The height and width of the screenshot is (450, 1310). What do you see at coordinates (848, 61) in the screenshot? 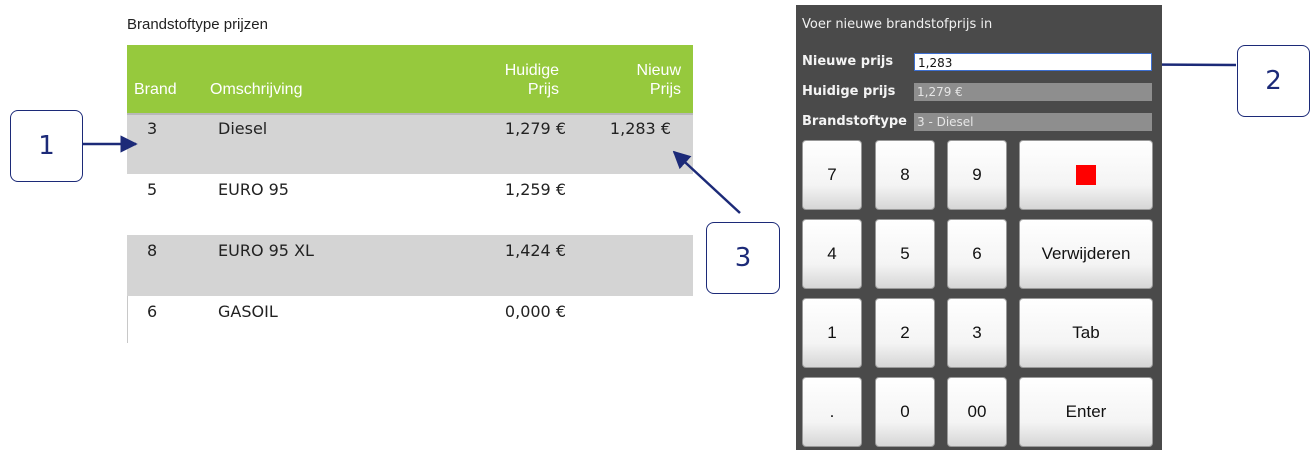
I see `new-price-label: Nieuwe prijs` at bounding box center [848, 61].